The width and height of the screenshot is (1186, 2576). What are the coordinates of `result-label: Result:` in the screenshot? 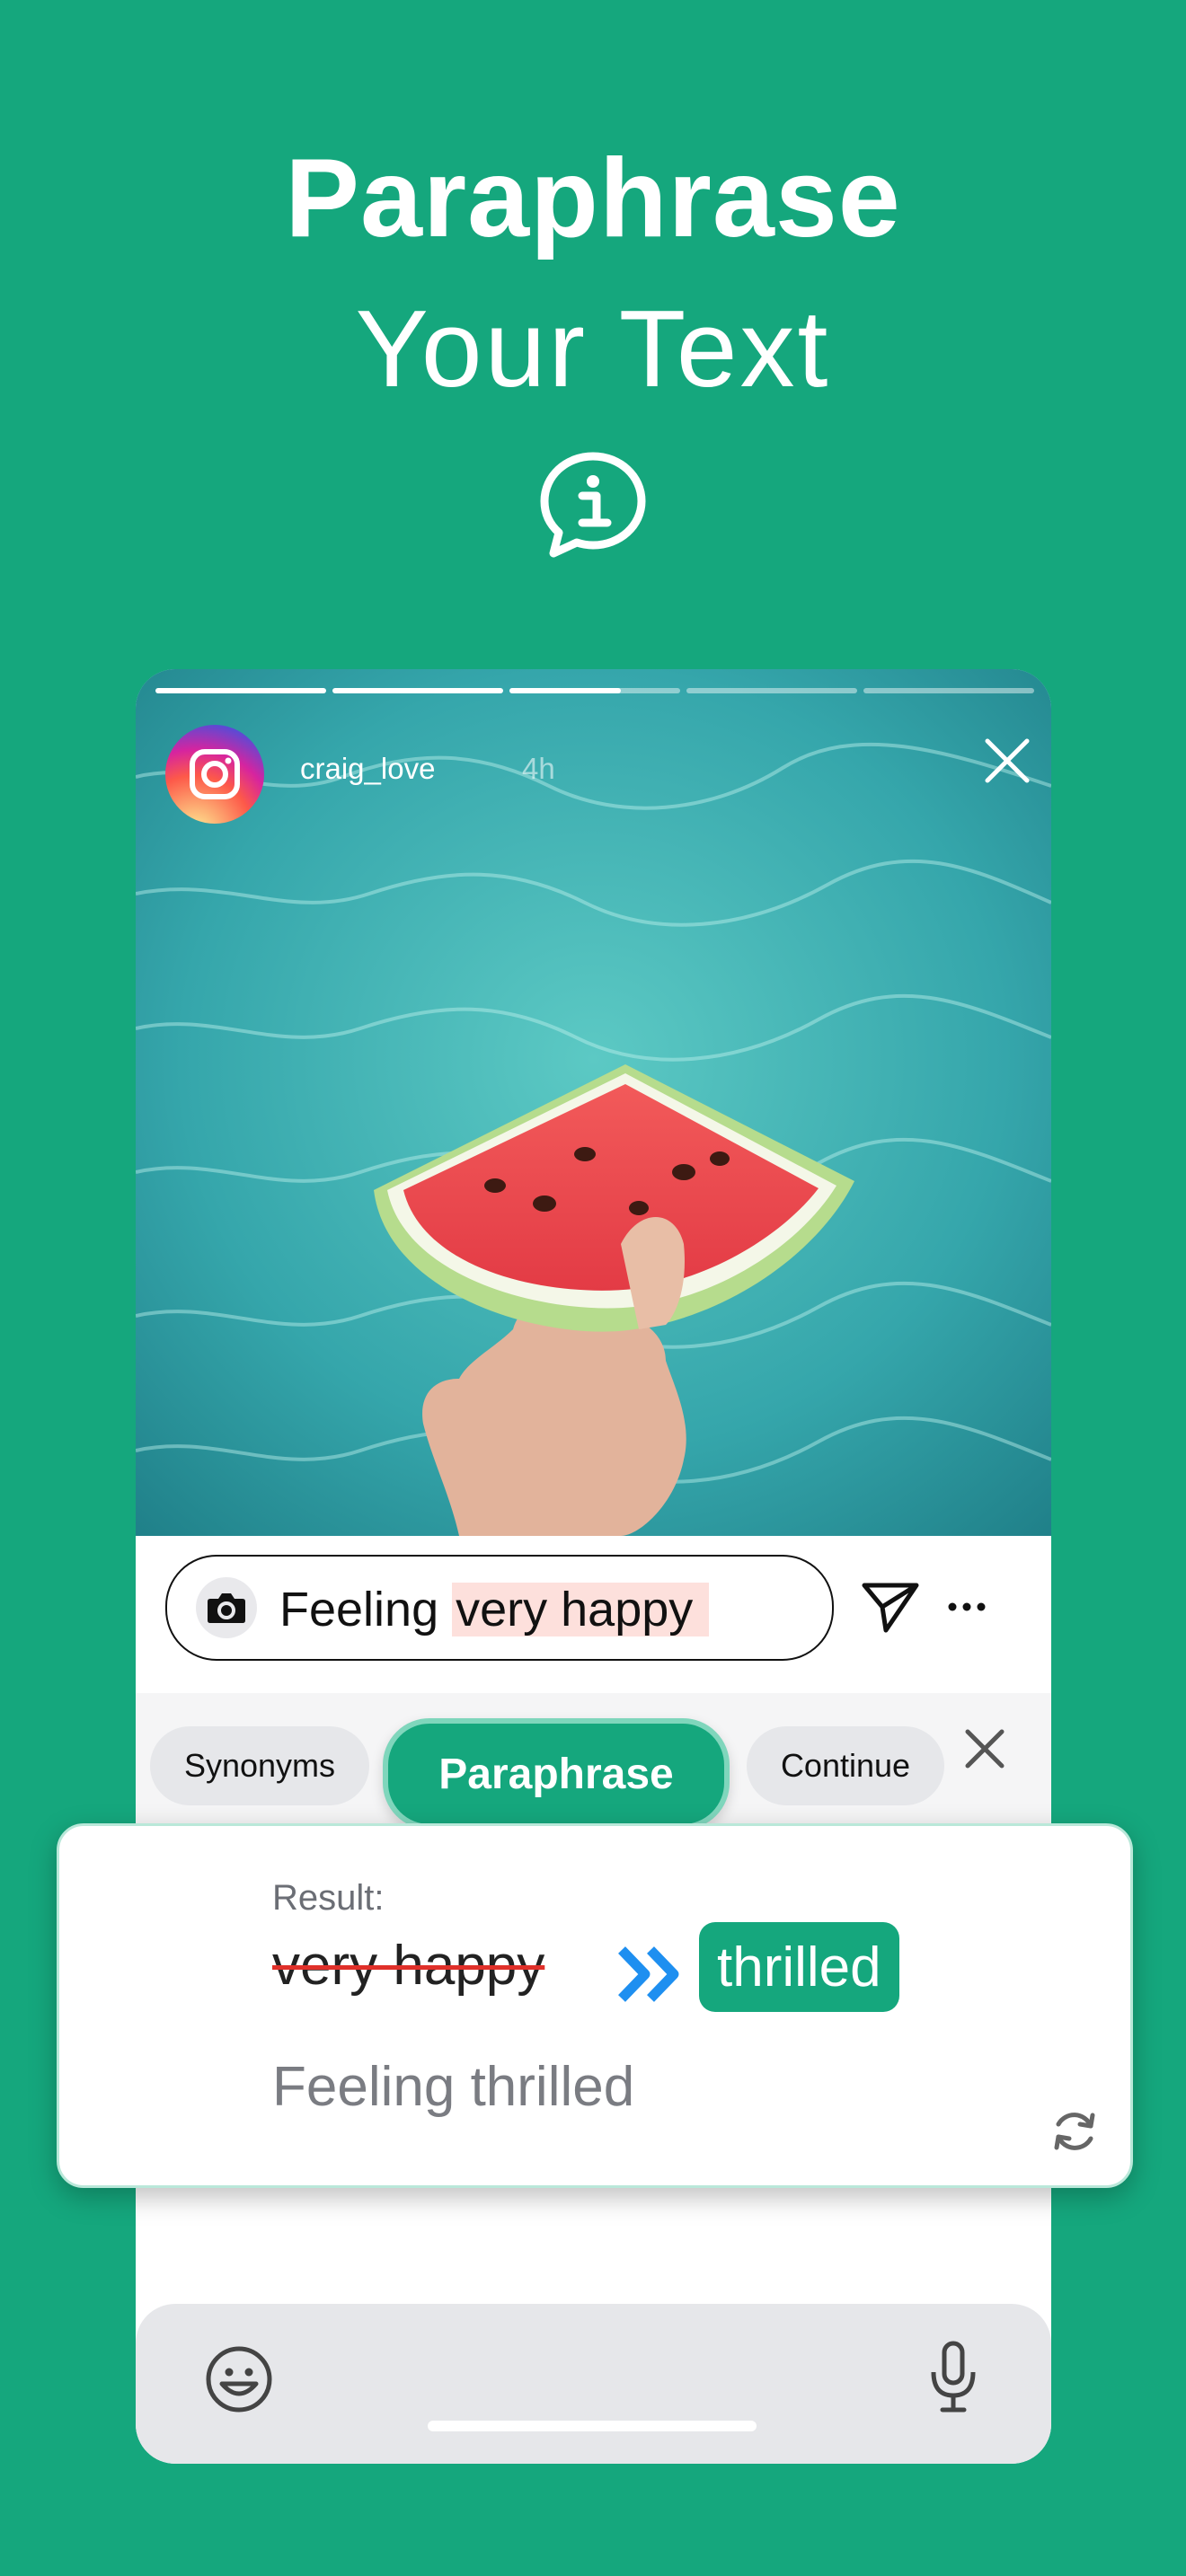 It's located at (328, 1898).